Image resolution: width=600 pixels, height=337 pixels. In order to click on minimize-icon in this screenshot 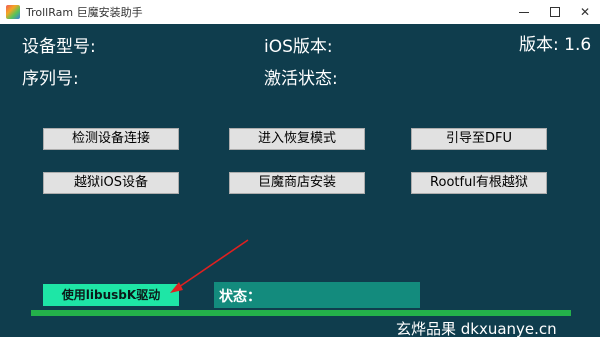, I will do `click(524, 12)`.